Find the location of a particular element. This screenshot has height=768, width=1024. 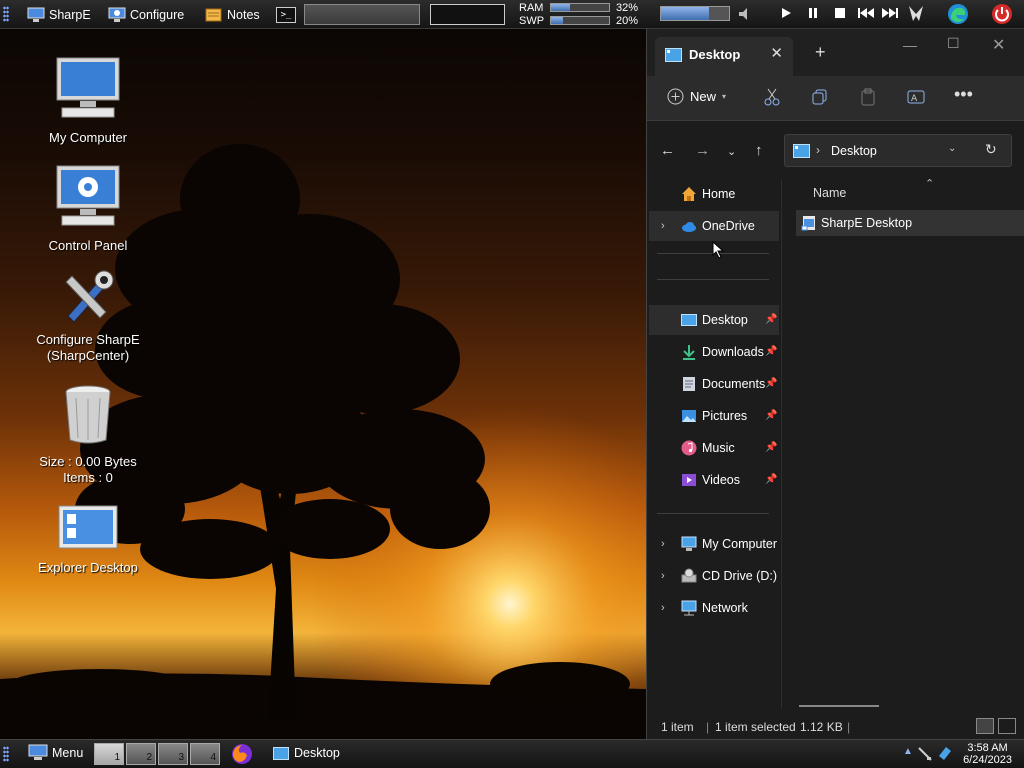

address-dropdown-icon: ⌄ is located at coordinates (952, 148).